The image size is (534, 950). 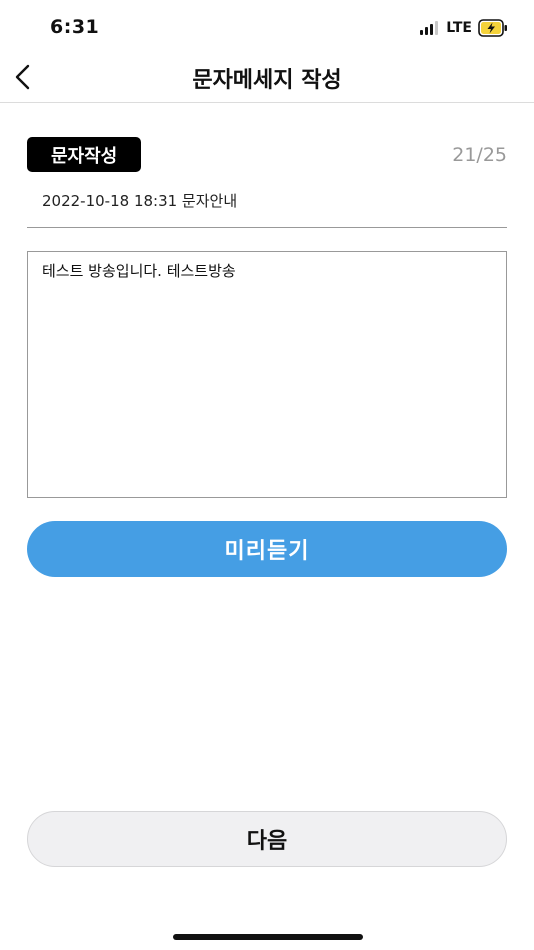 What do you see at coordinates (267, 25) in the screenshot?
I see `status-bar: 6:31 LTE` at bounding box center [267, 25].